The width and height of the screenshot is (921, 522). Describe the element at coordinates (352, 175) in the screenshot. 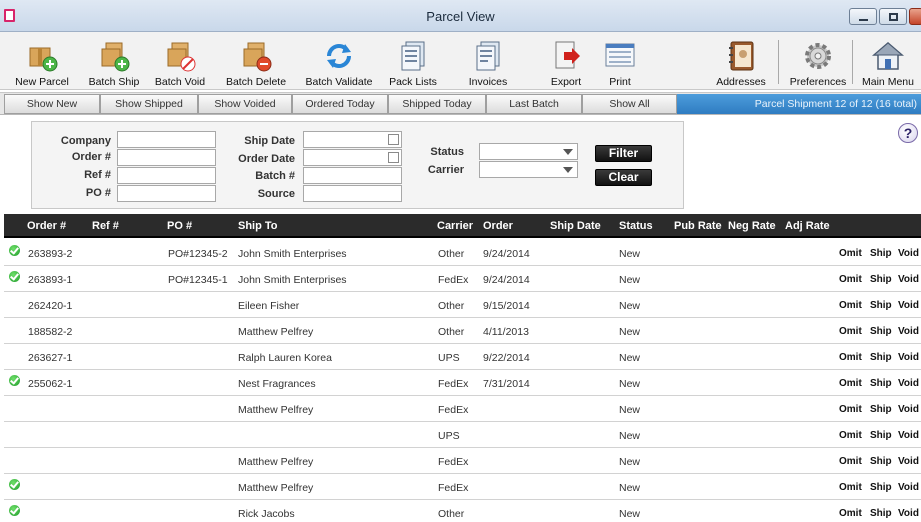

I see `batch-number-input` at that location.